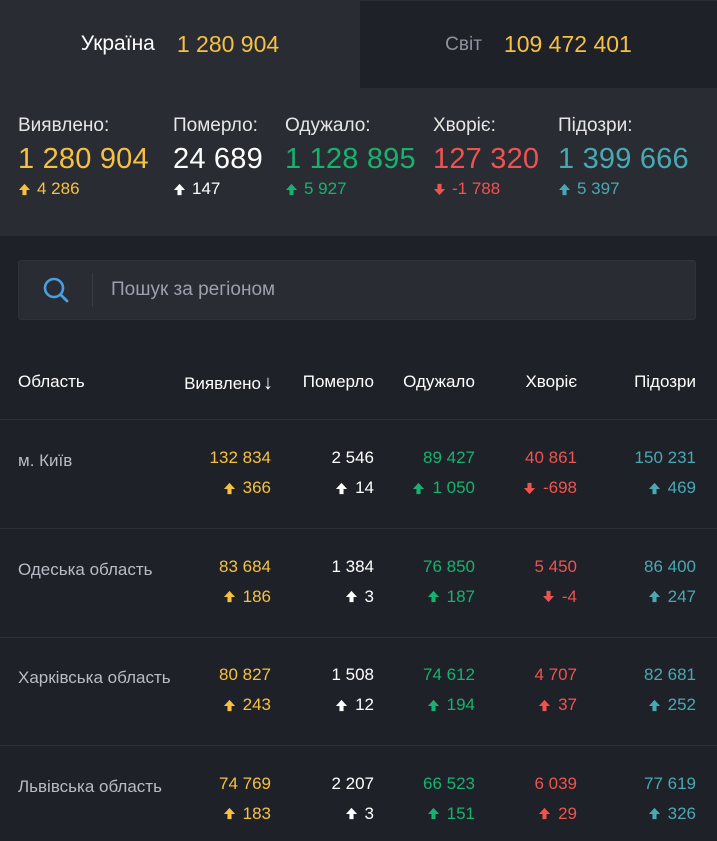 Image resolution: width=717 pixels, height=841 pixels. I want to click on column-header-confirmed: Виявлено ↓, so click(228, 383).